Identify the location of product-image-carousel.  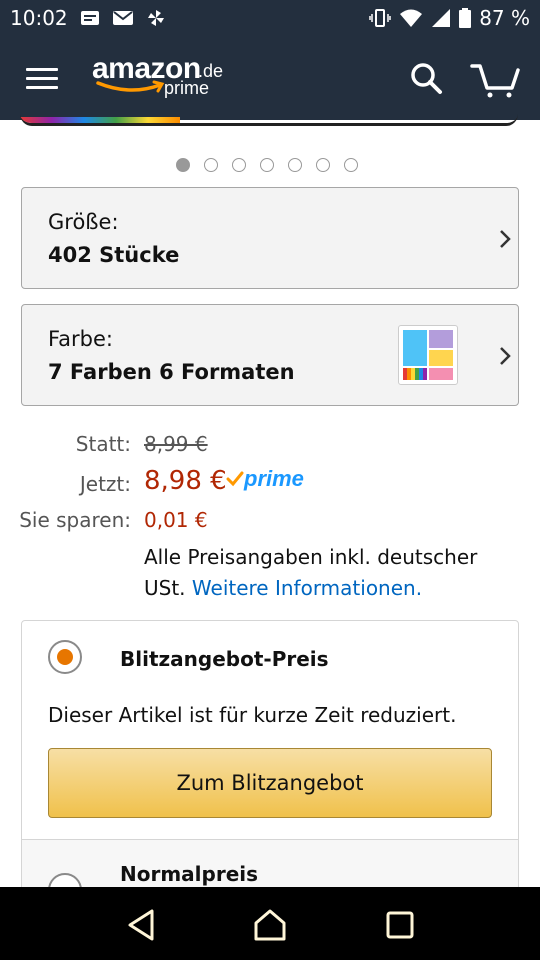
(269, 119).